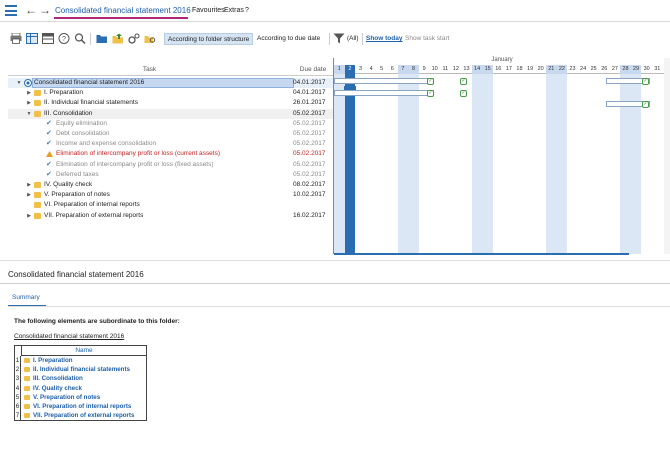  What do you see at coordinates (26, 297) in the screenshot?
I see `tab-summary: Summary` at bounding box center [26, 297].